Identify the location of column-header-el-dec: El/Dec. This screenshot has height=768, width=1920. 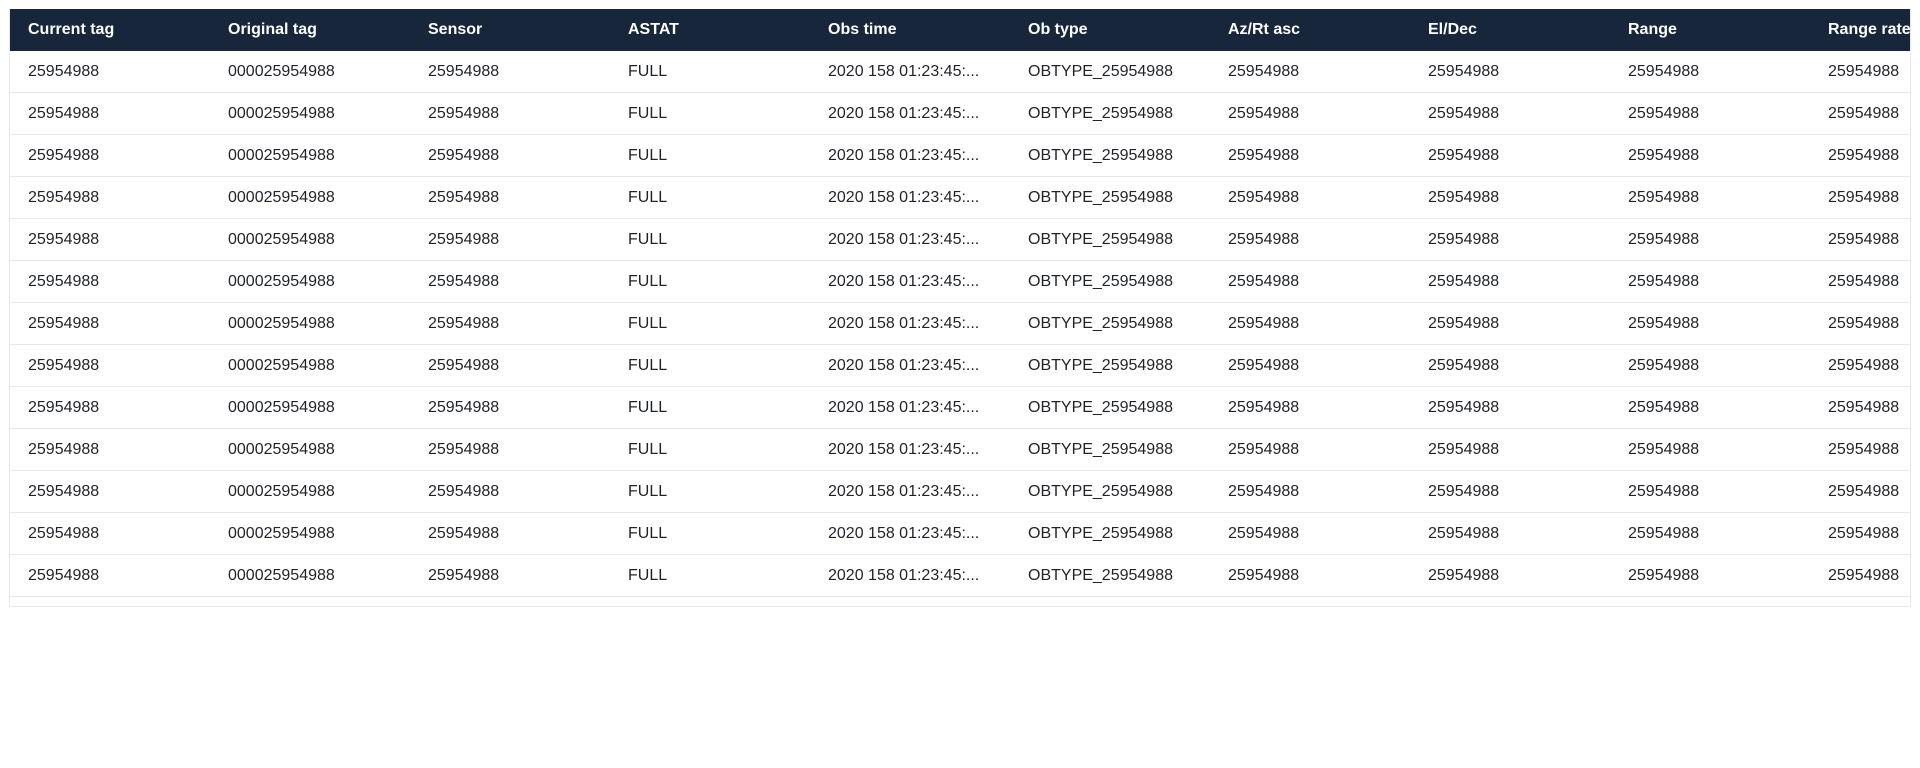
(1510, 30).